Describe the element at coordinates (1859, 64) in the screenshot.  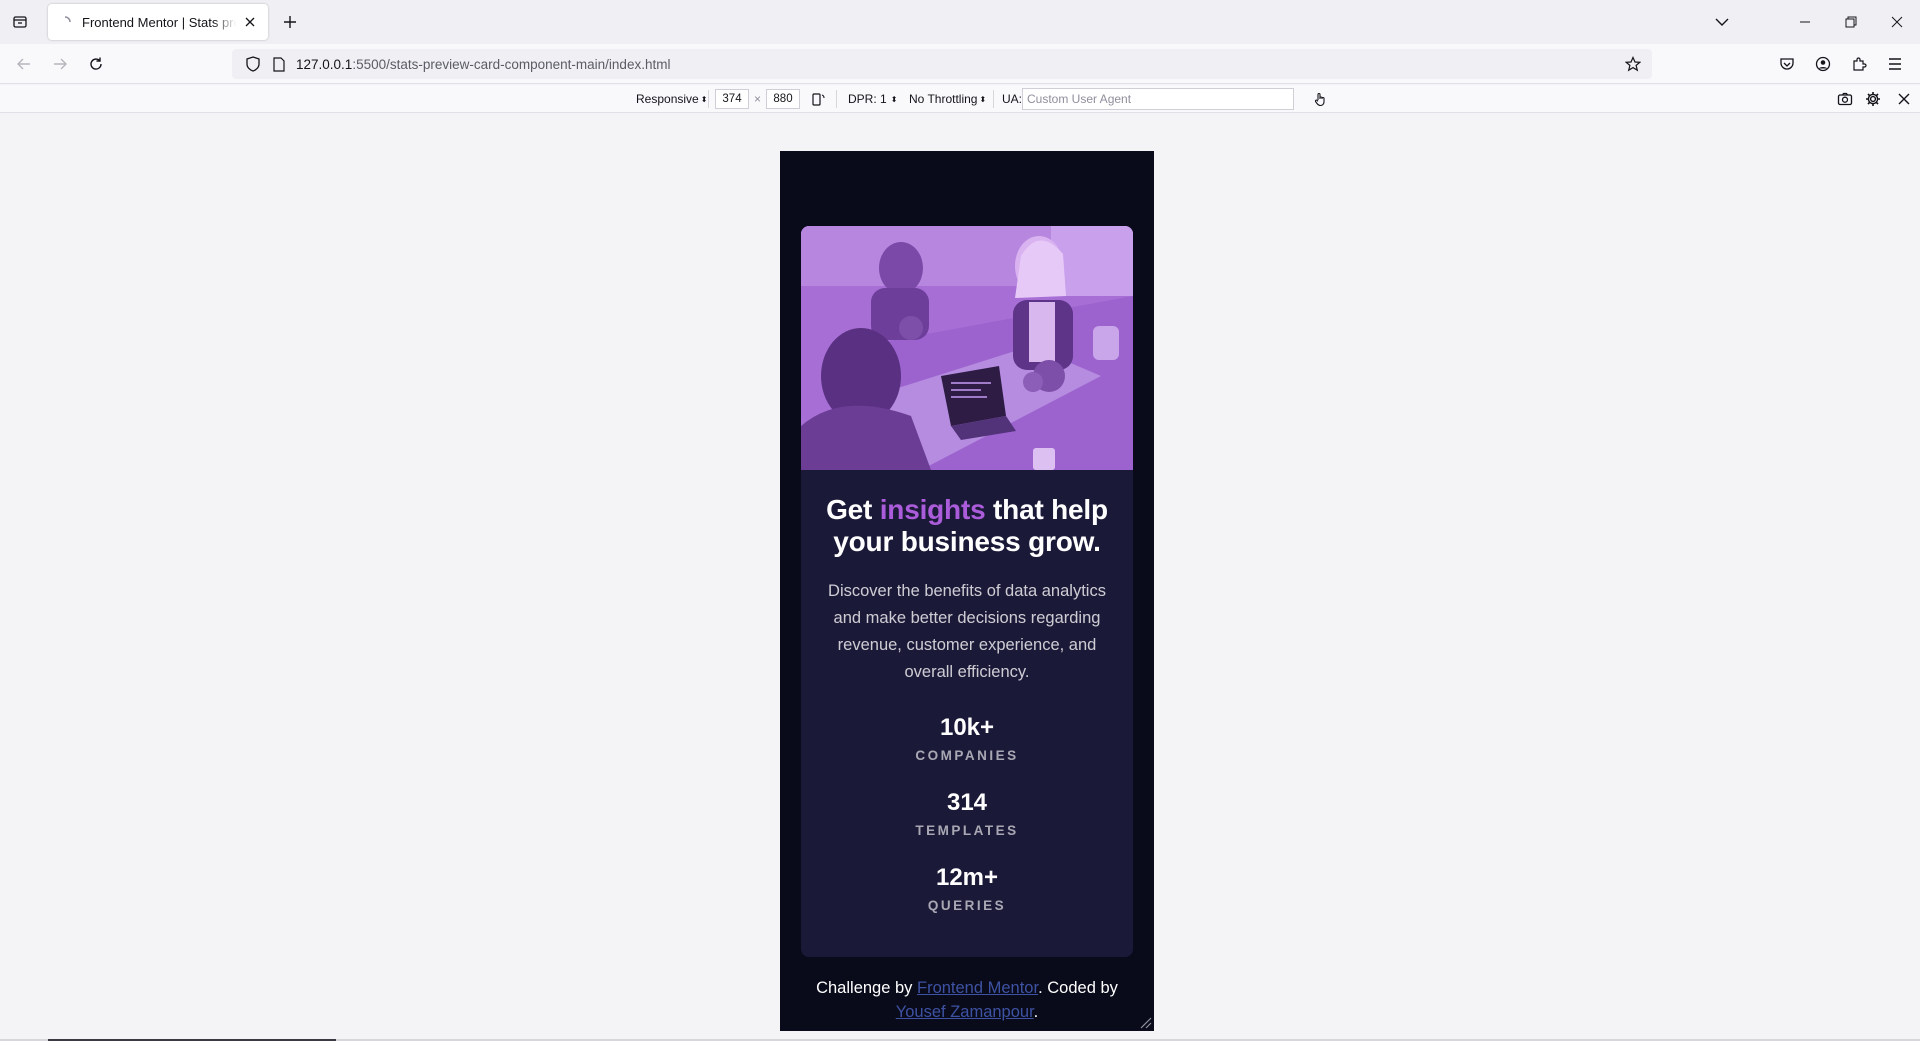
I see `extensions-icon` at that location.